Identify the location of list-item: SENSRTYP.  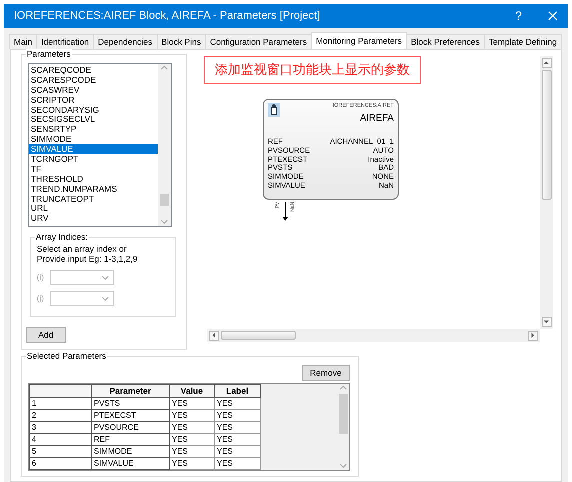
(93, 129).